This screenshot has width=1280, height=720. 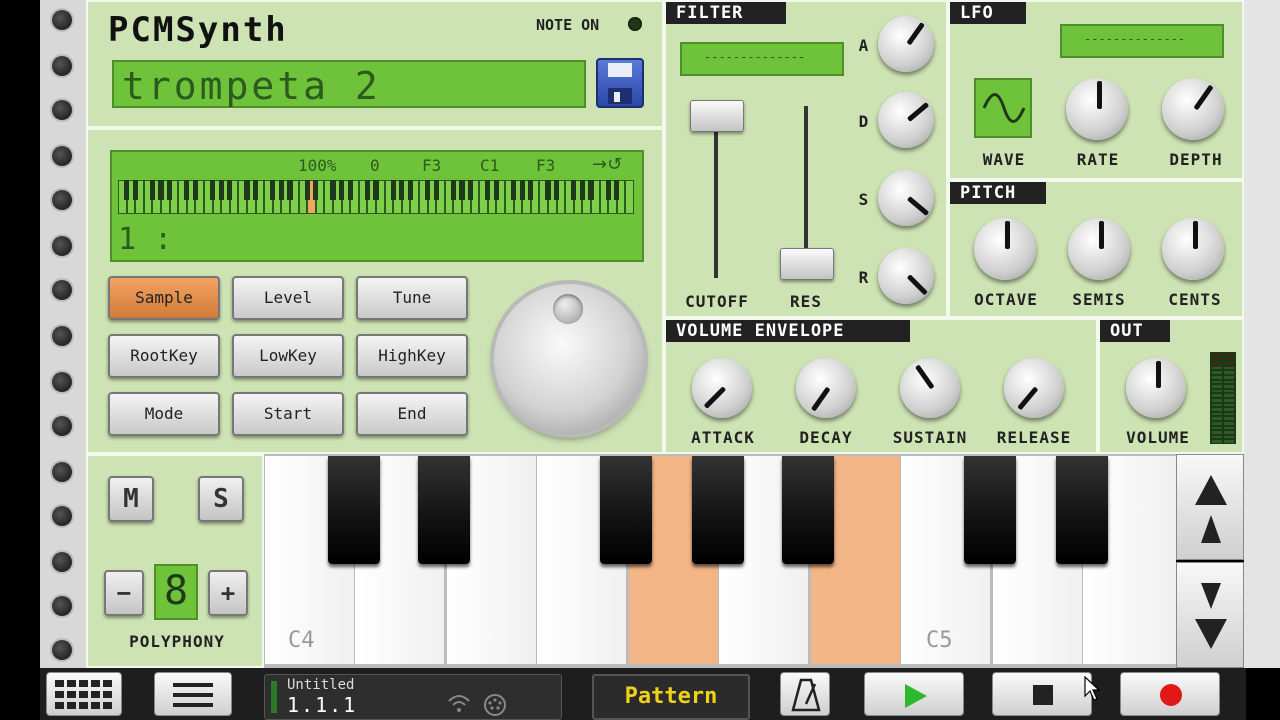 I want to click on lfo-rate-knob, so click(x=1097, y=109).